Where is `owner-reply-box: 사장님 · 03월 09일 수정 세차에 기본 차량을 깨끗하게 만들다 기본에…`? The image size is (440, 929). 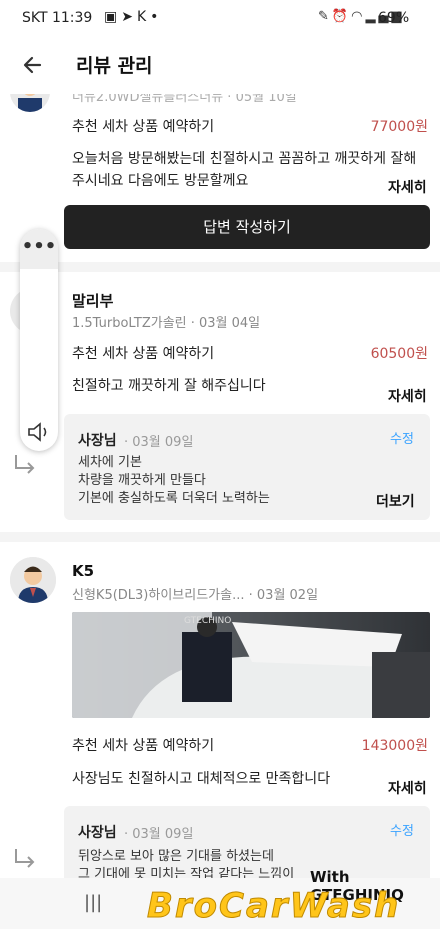
owner-reply-box: 사장님 · 03월 09일 수정 세차에 기본 차량을 깨끗하게 만들다 기본에… is located at coordinates (247, 467).